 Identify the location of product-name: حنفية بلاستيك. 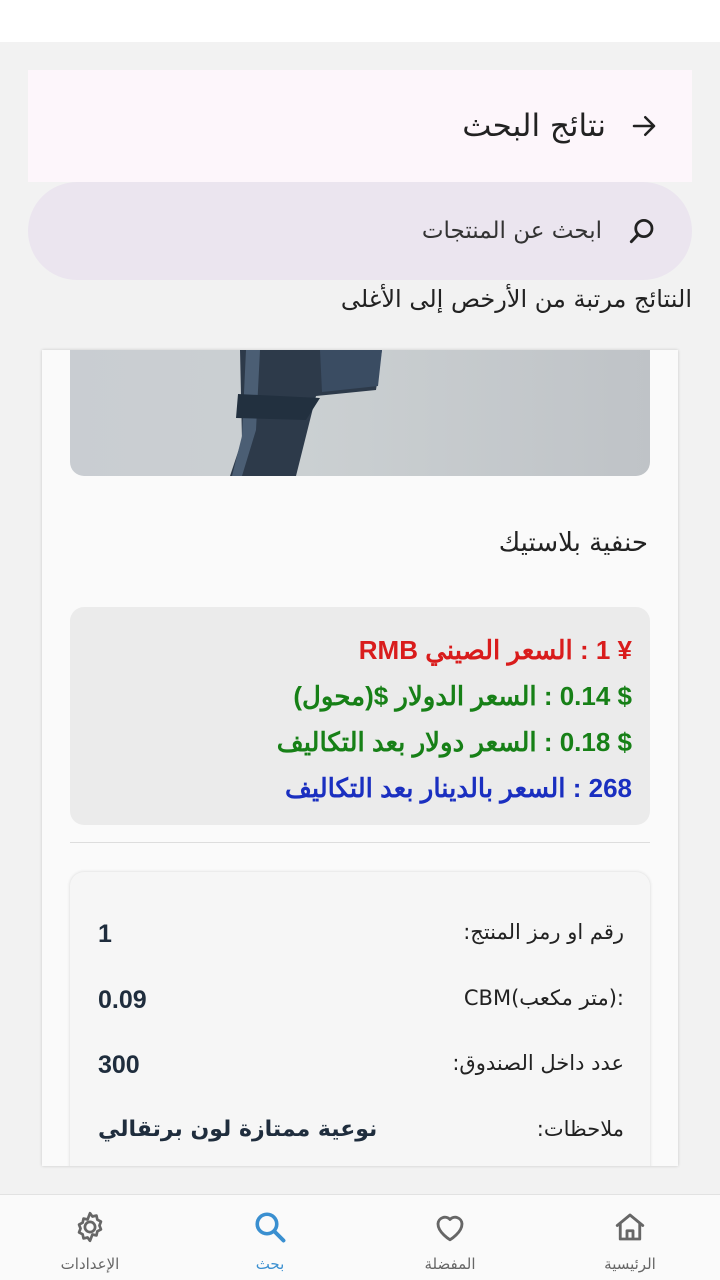
(573, 543).